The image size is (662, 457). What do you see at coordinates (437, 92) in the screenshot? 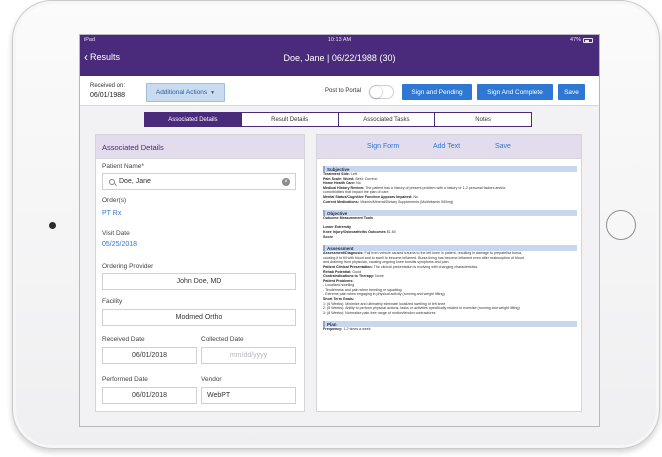
I see `sign-and-pending-button: Sign and Pending` at bounding box center [437, 92].